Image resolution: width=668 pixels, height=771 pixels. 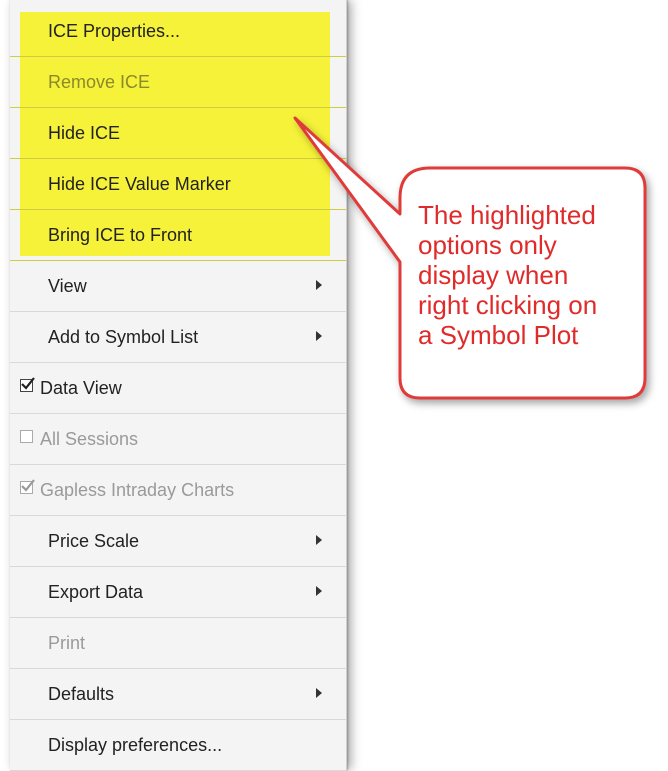 I want to click on callout-line: display when, so click(x=493, y=275).